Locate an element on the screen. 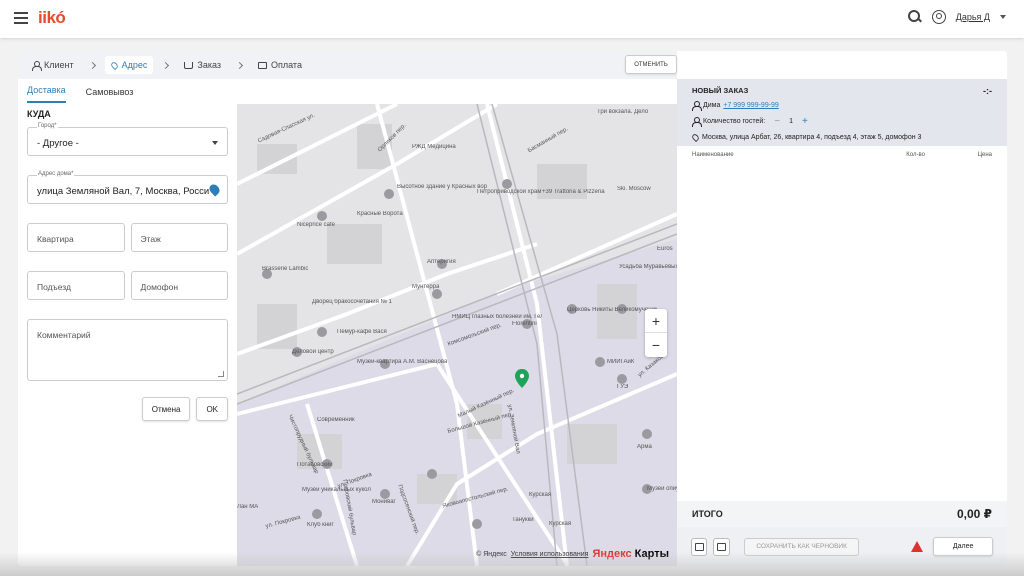 This screenshot has height=576, width=1024. map-label: Усадьба Муравьёвых-Апостолов is located at coordinates (648, 267).